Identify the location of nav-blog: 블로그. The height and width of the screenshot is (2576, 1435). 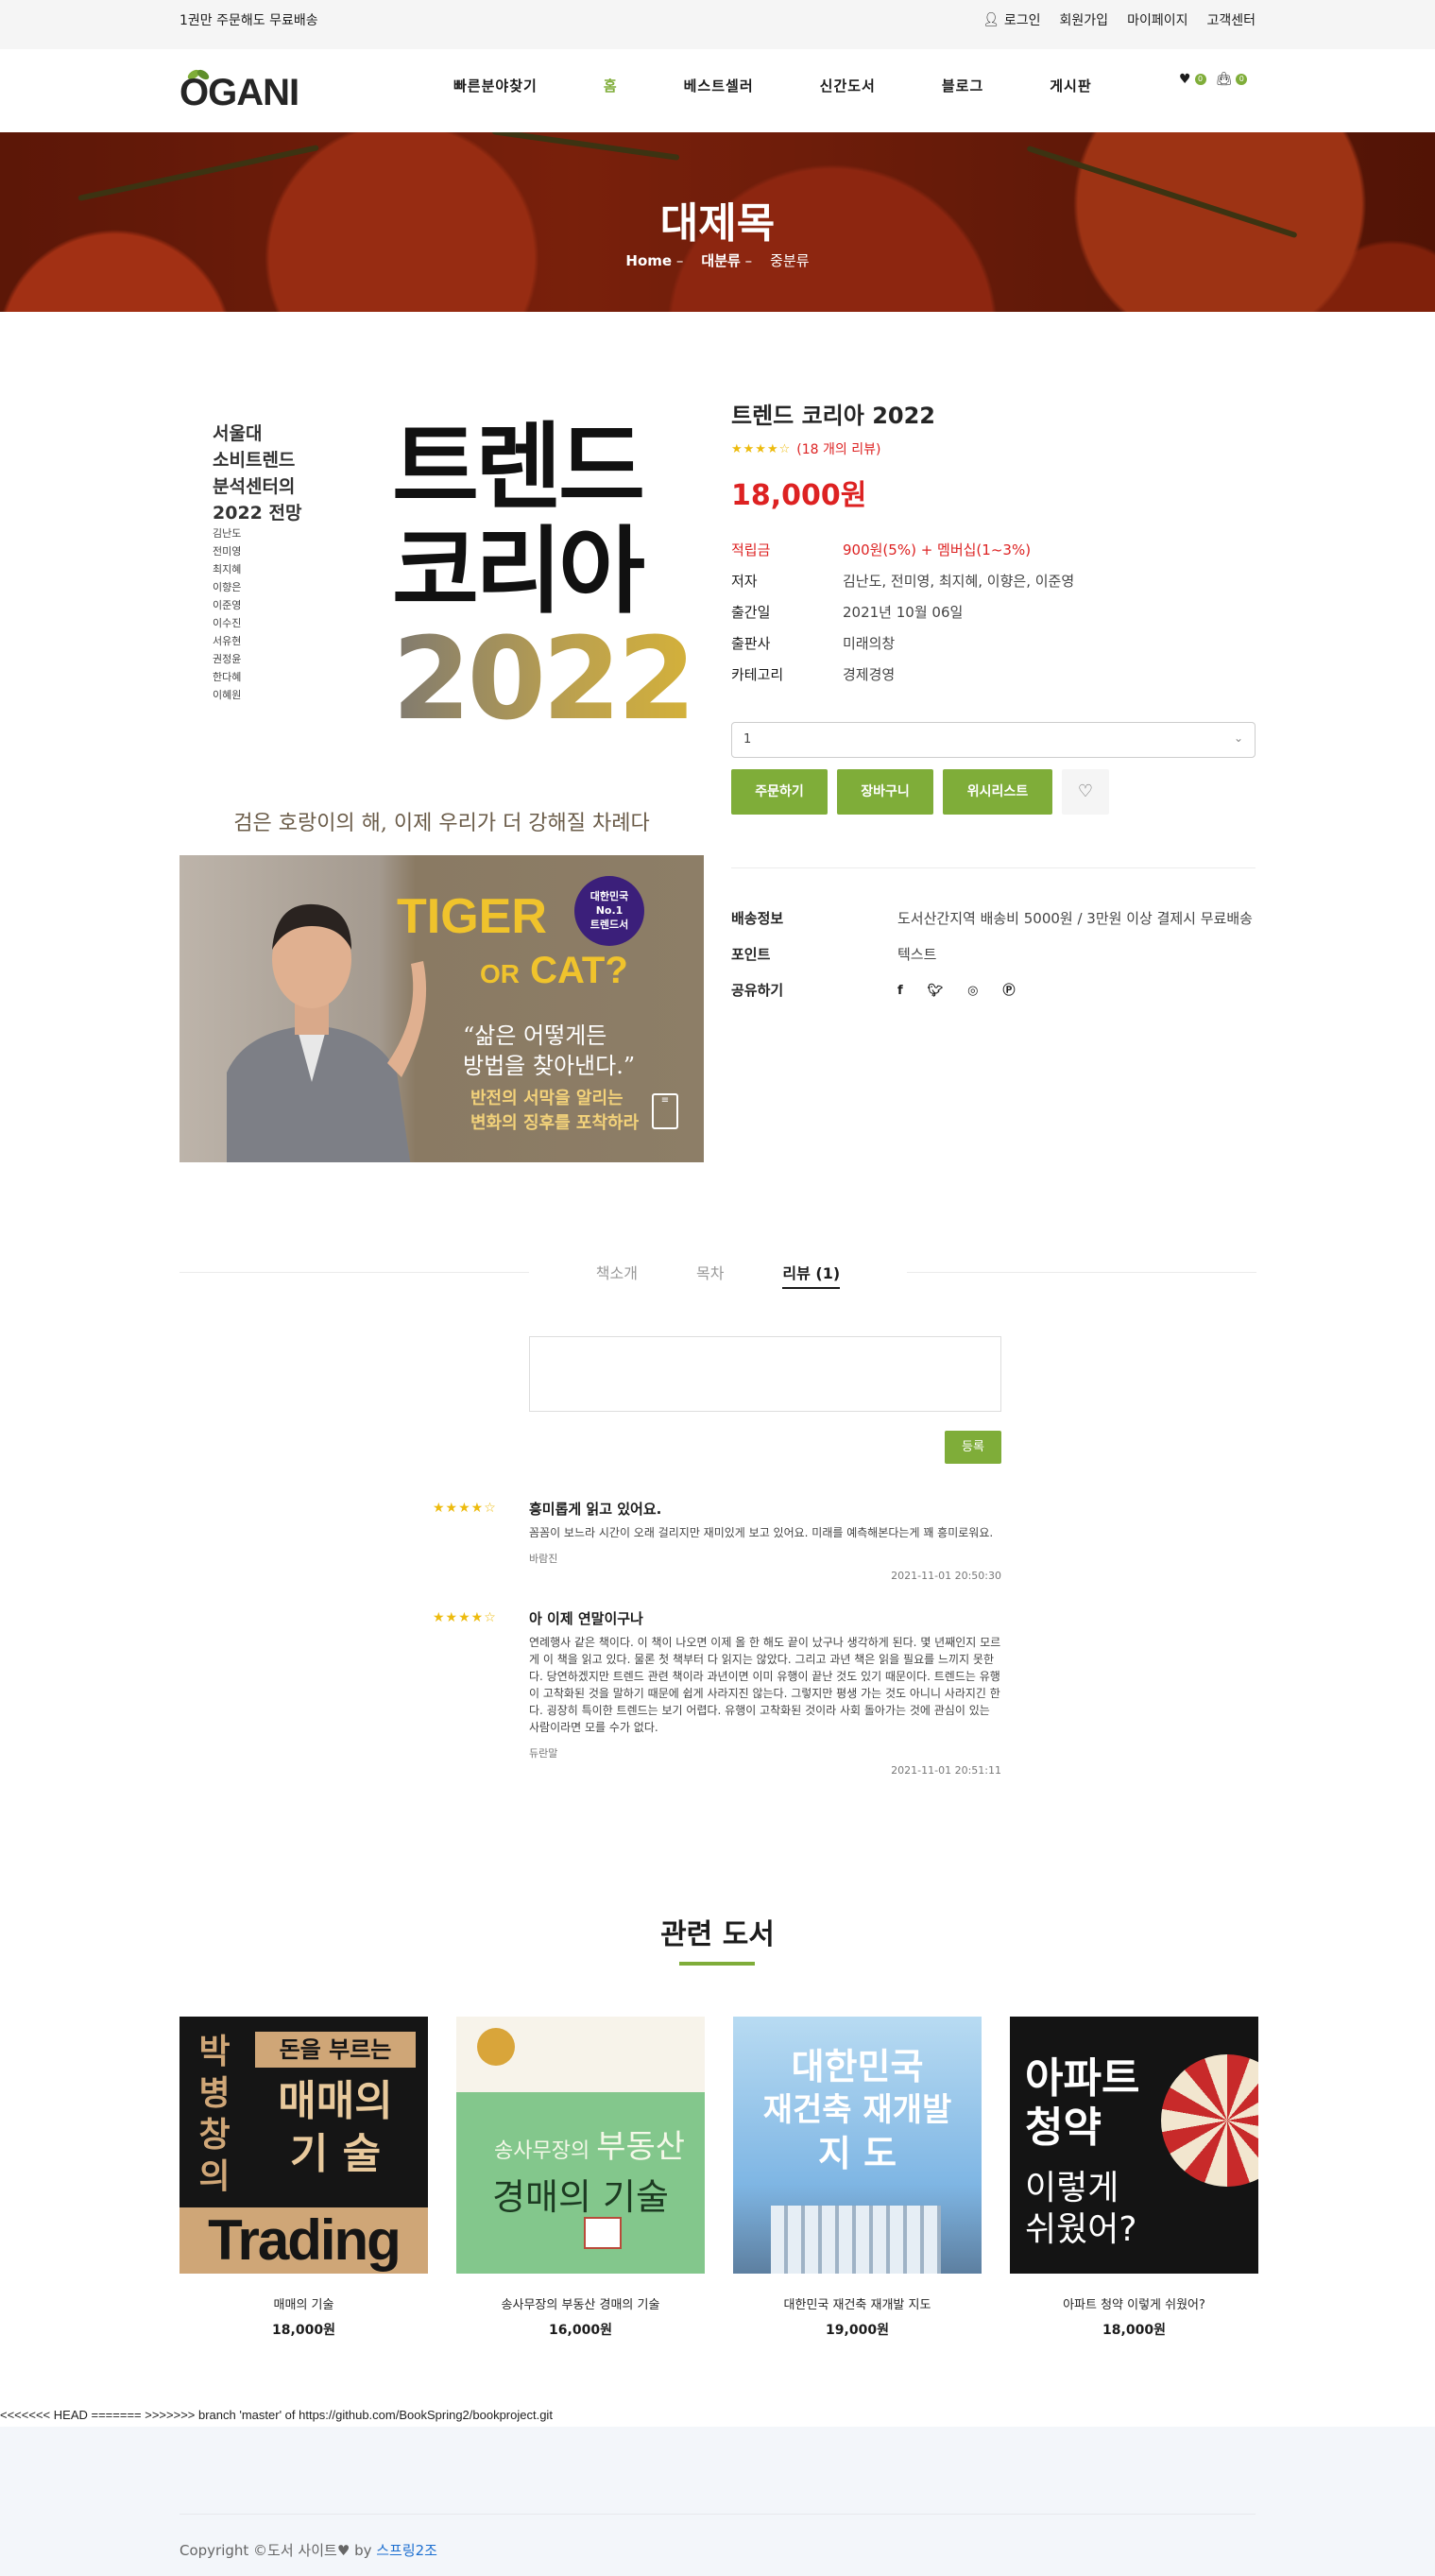
(962, 85).